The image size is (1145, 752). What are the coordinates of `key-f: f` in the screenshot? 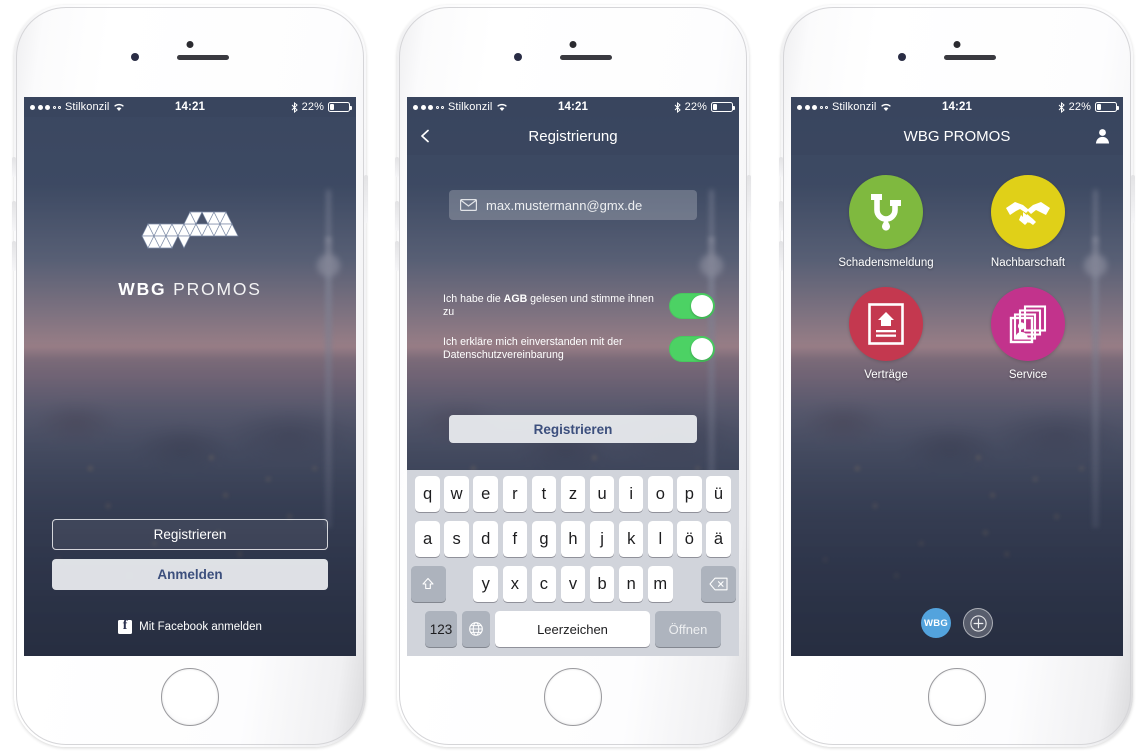 It's located at (515, 539).